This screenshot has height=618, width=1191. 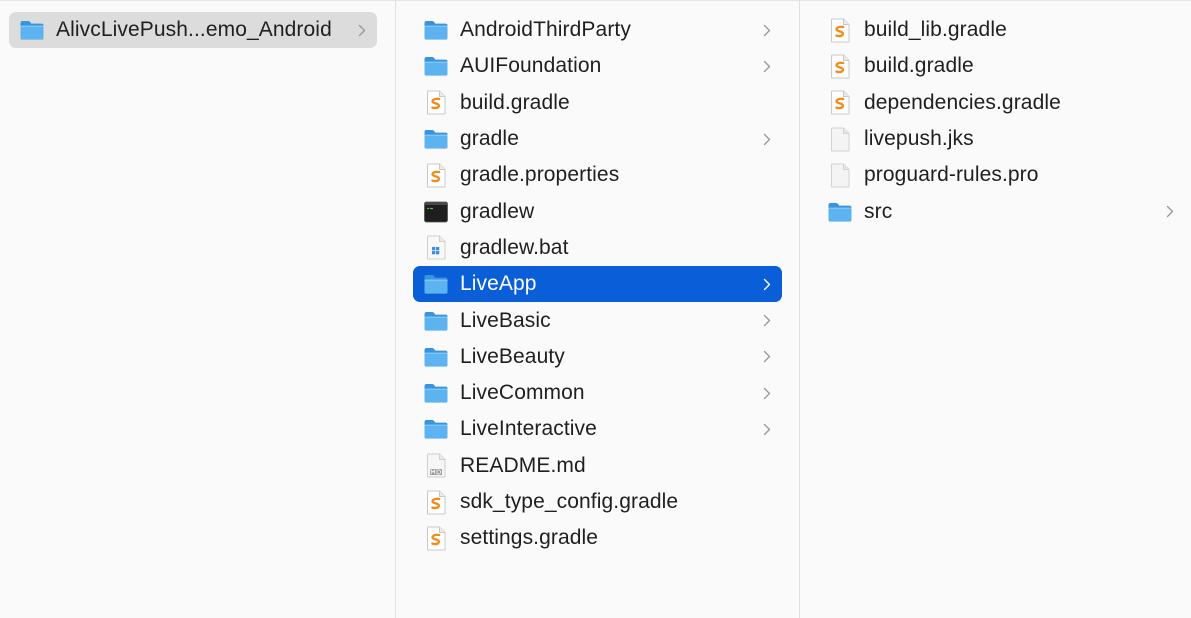 What do you see at coordinates (505, 320) in the screenshot?
I see `item-label: LiveBasic` at bounding box center [505, 320].